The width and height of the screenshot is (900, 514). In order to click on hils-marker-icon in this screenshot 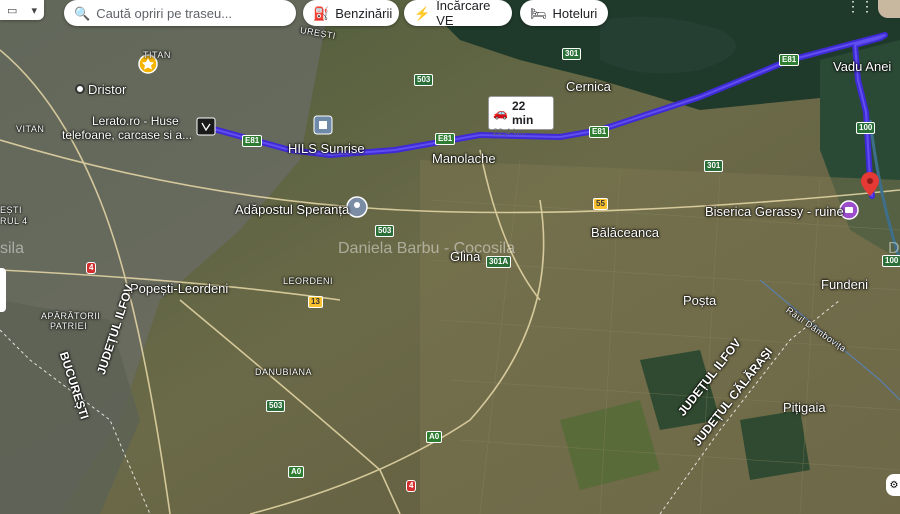, I will do `click(323, 125)`.